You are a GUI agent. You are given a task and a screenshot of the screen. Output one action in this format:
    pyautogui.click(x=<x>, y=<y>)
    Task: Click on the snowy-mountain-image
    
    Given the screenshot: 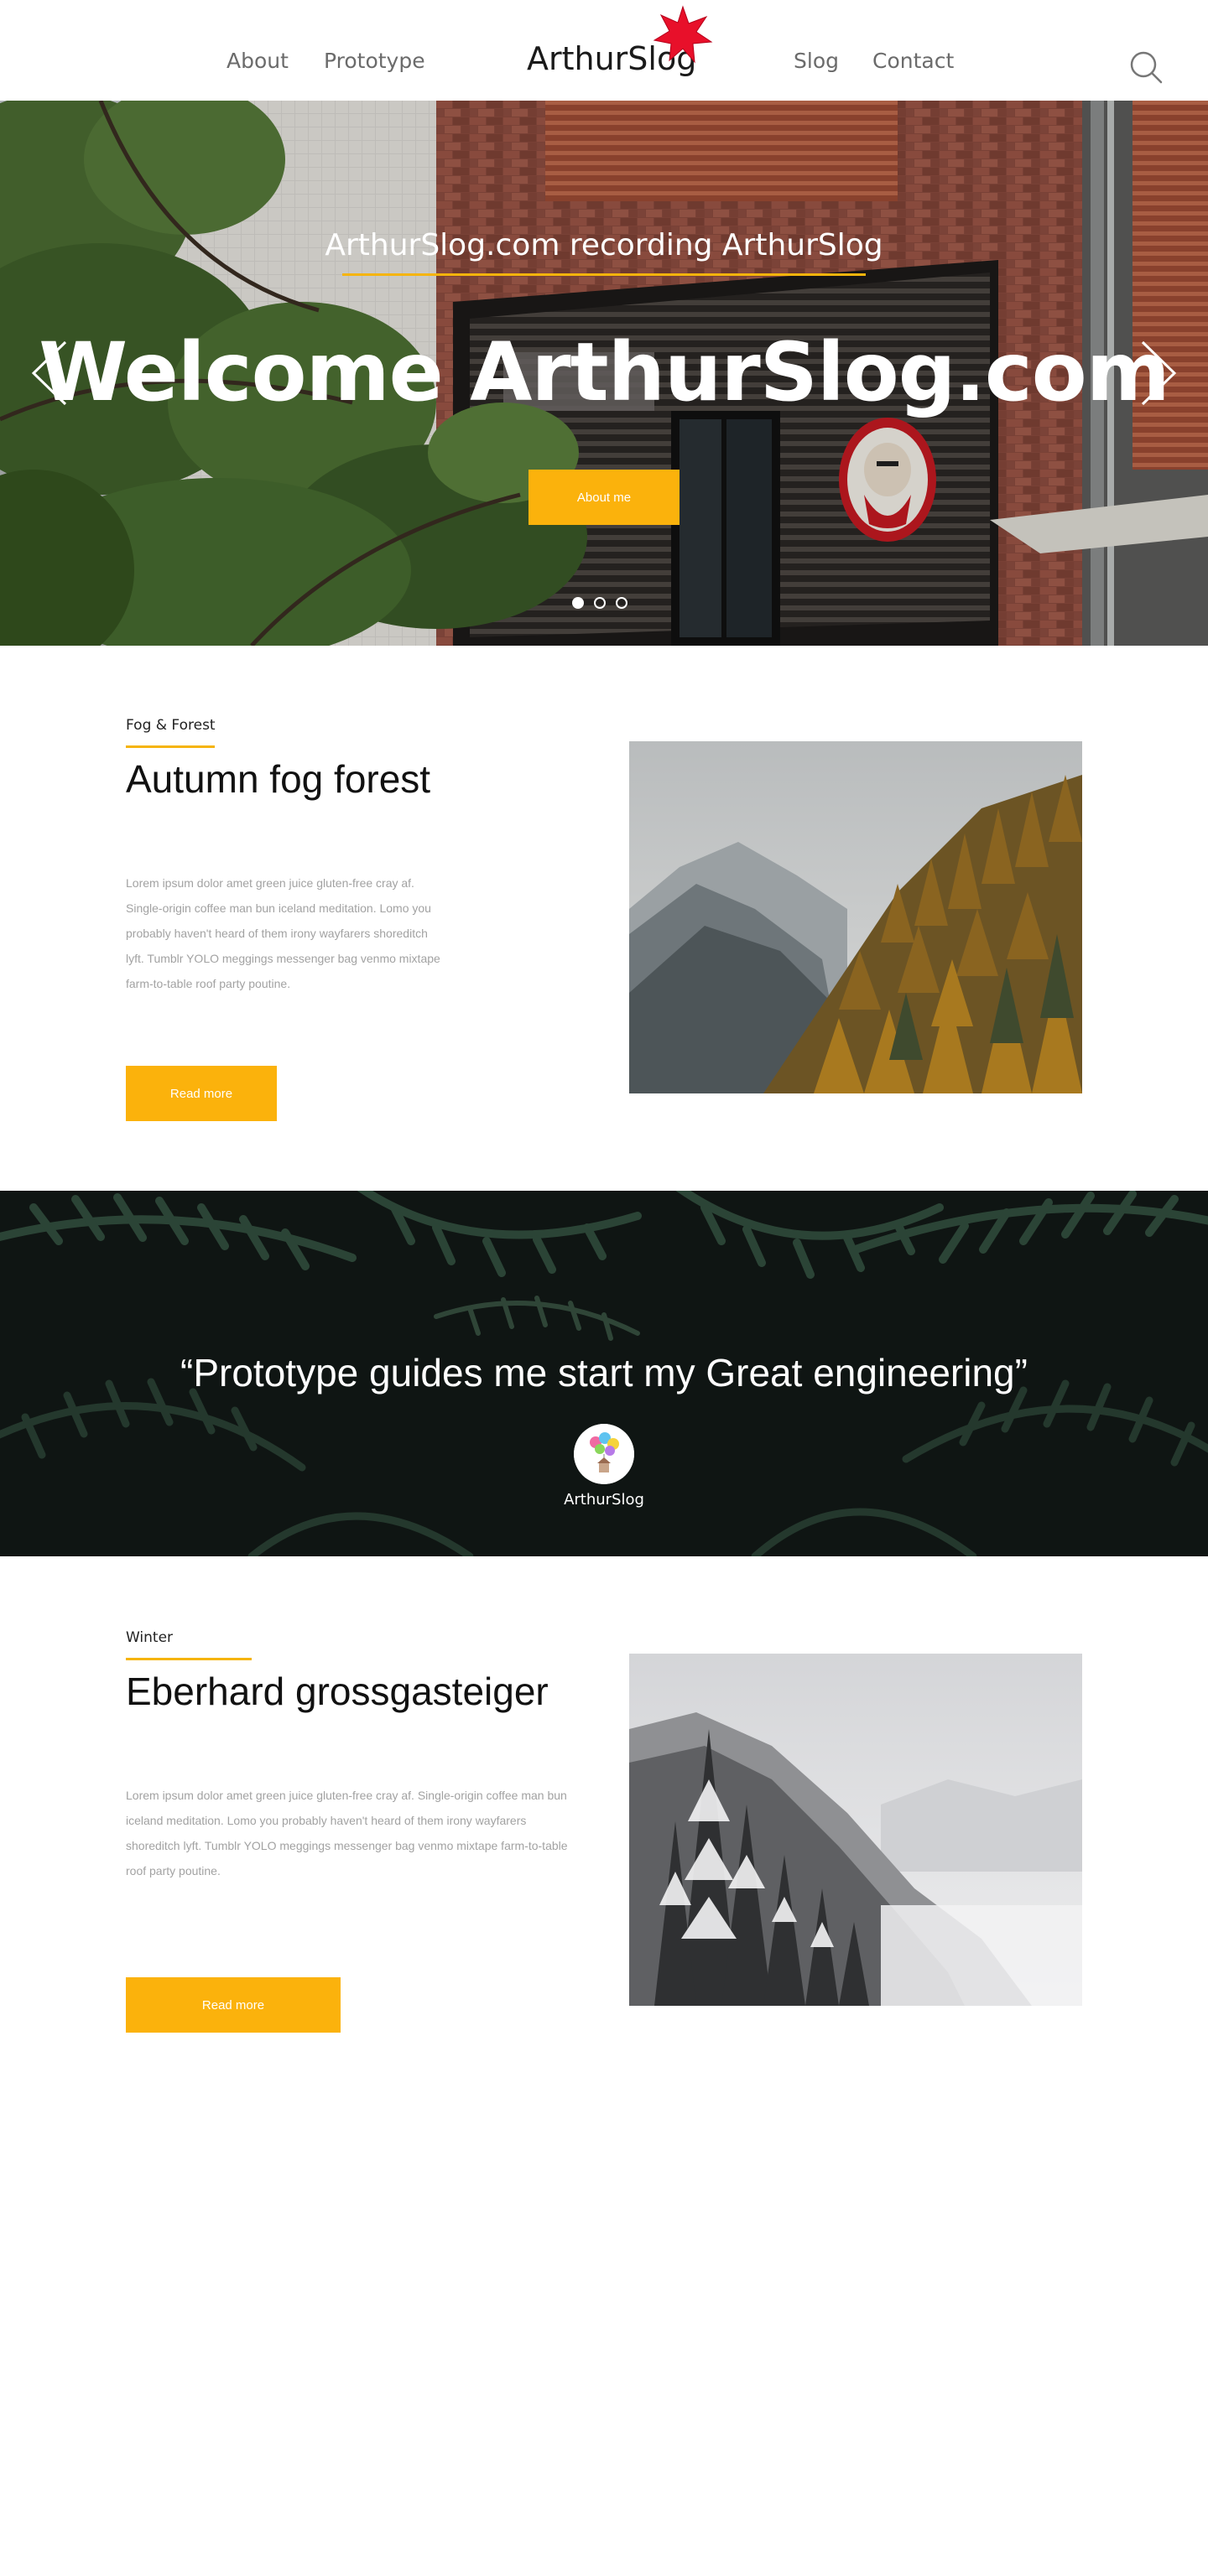 What is the action you would take?
    pyautogui.click(x=856, y=1830)
    